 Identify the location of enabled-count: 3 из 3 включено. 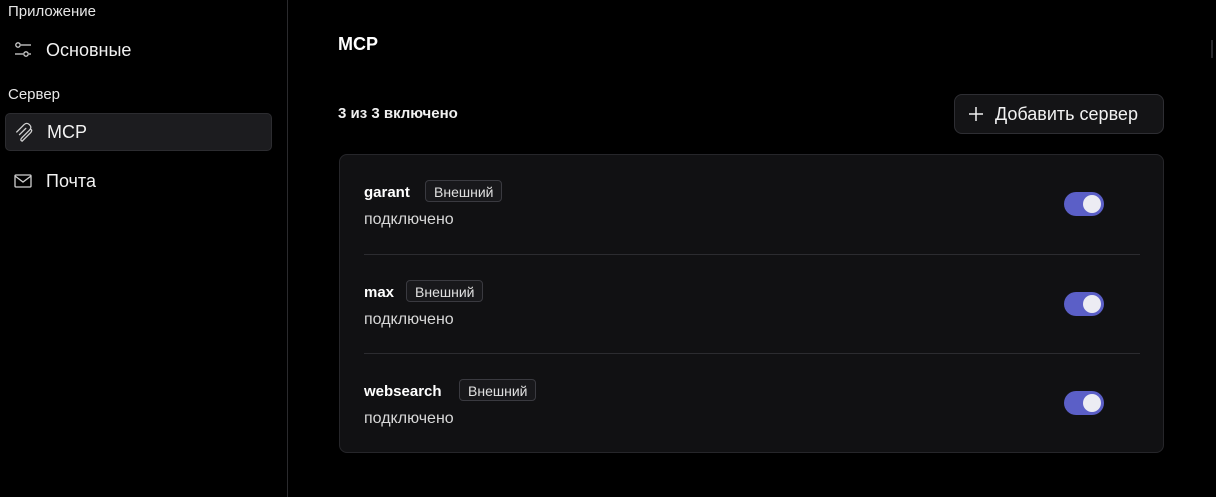
(398, 113).